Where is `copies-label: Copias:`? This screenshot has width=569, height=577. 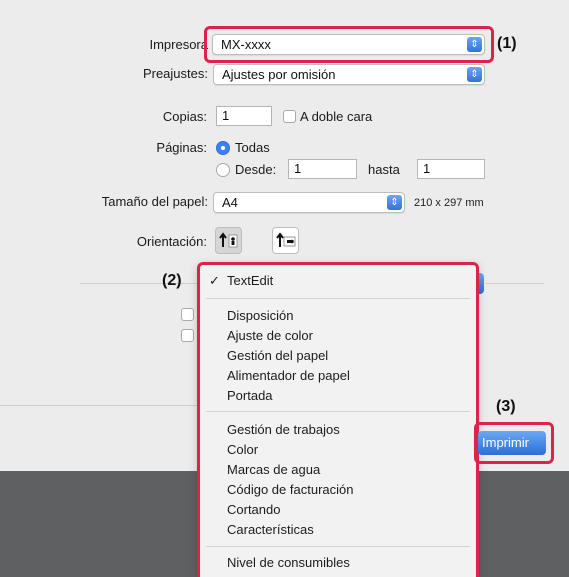
copies-label: Copias: is located at coordinates (184, 116).